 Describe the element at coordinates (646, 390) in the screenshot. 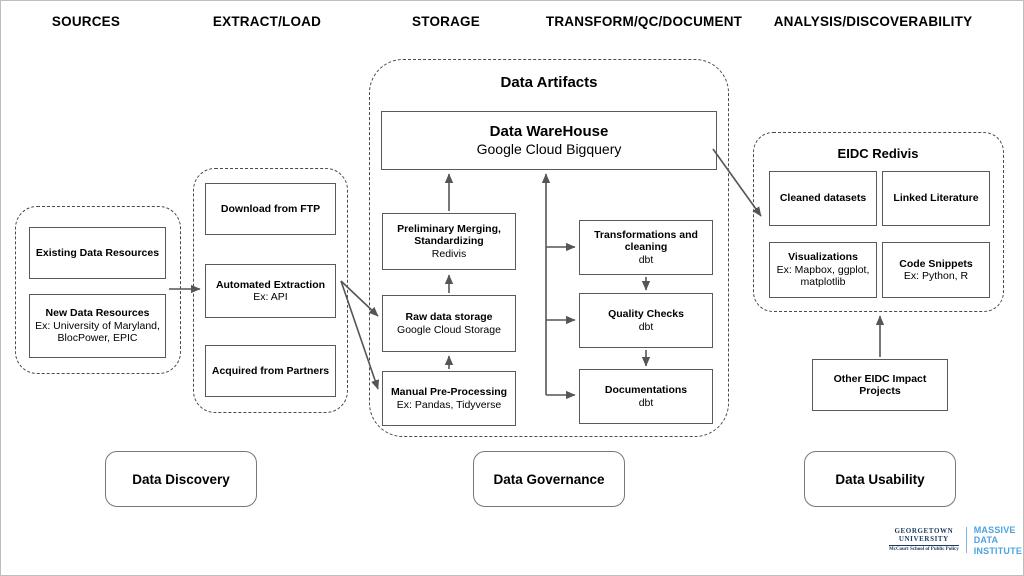

I see `node-title: Documentations` at that location.